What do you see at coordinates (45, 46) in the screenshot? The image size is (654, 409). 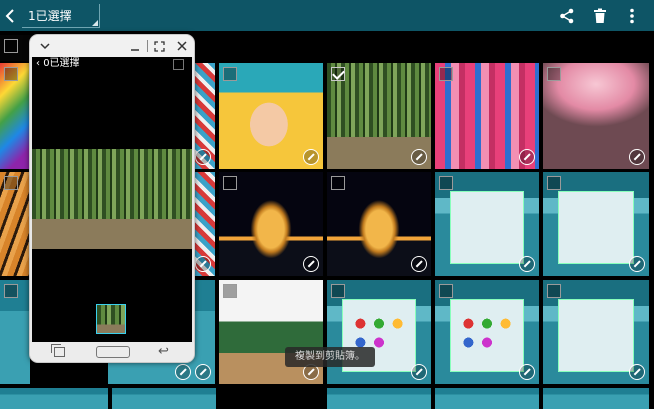 I see `chevron-down-icon` at bounding box center [45, 46].